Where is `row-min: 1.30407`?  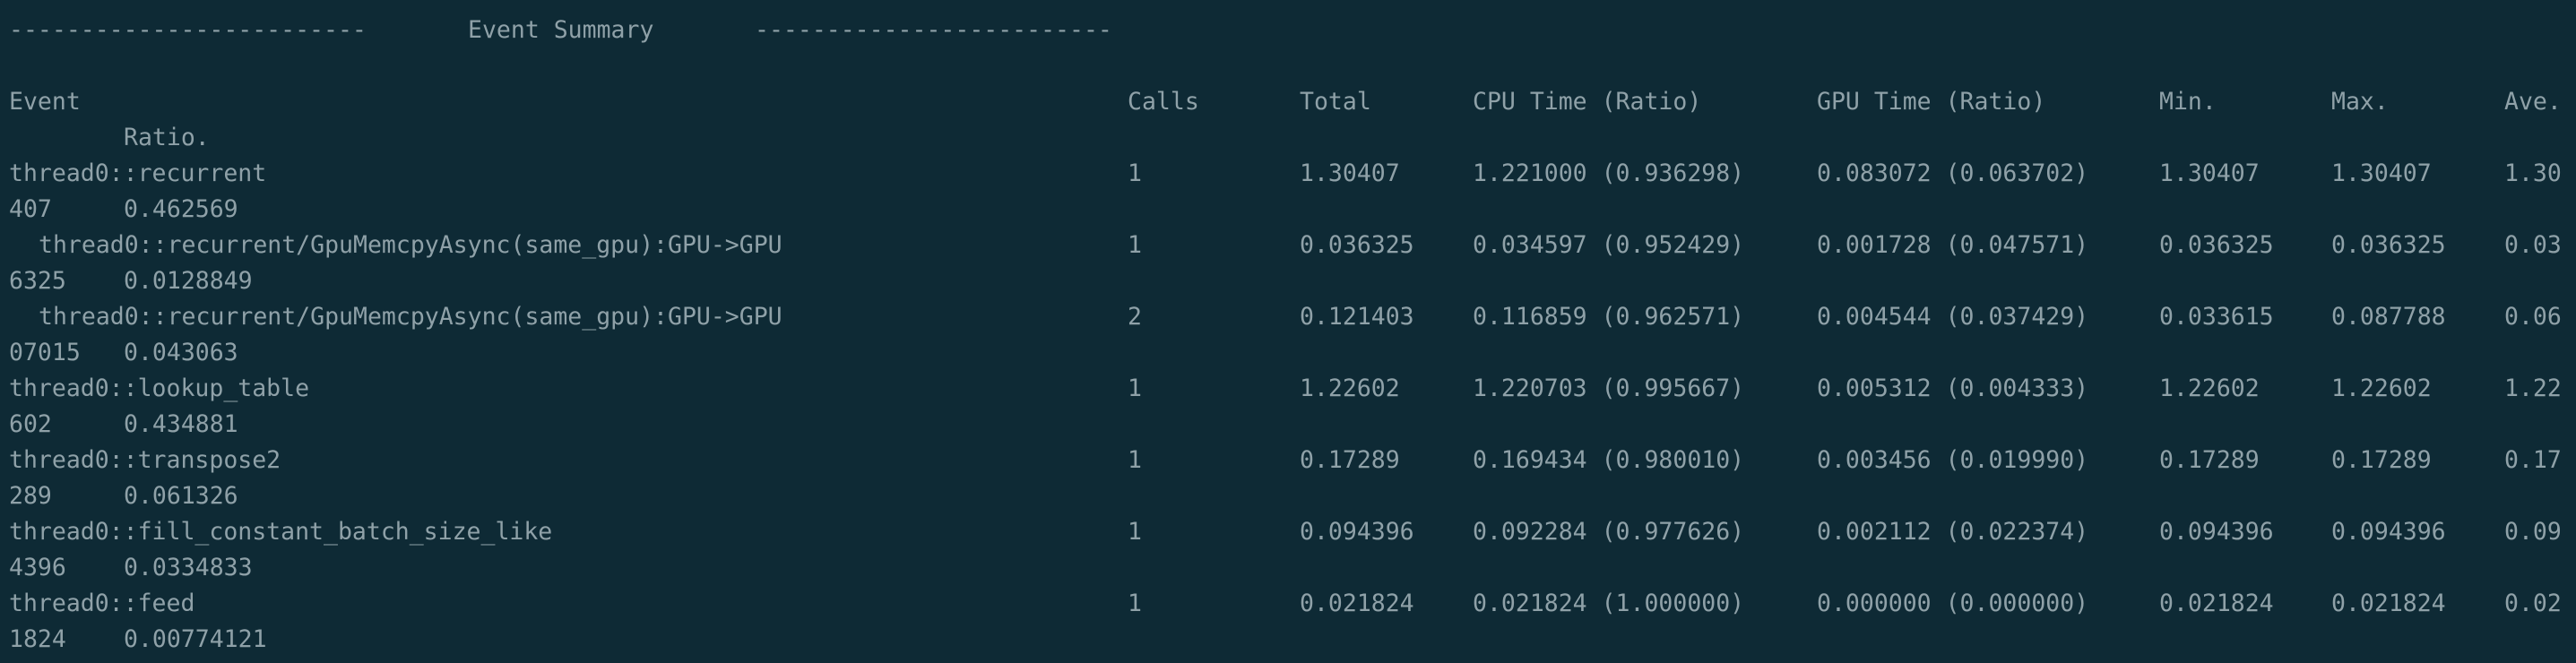 row-min: 1.30407 is located at coordinates (2209, 173).